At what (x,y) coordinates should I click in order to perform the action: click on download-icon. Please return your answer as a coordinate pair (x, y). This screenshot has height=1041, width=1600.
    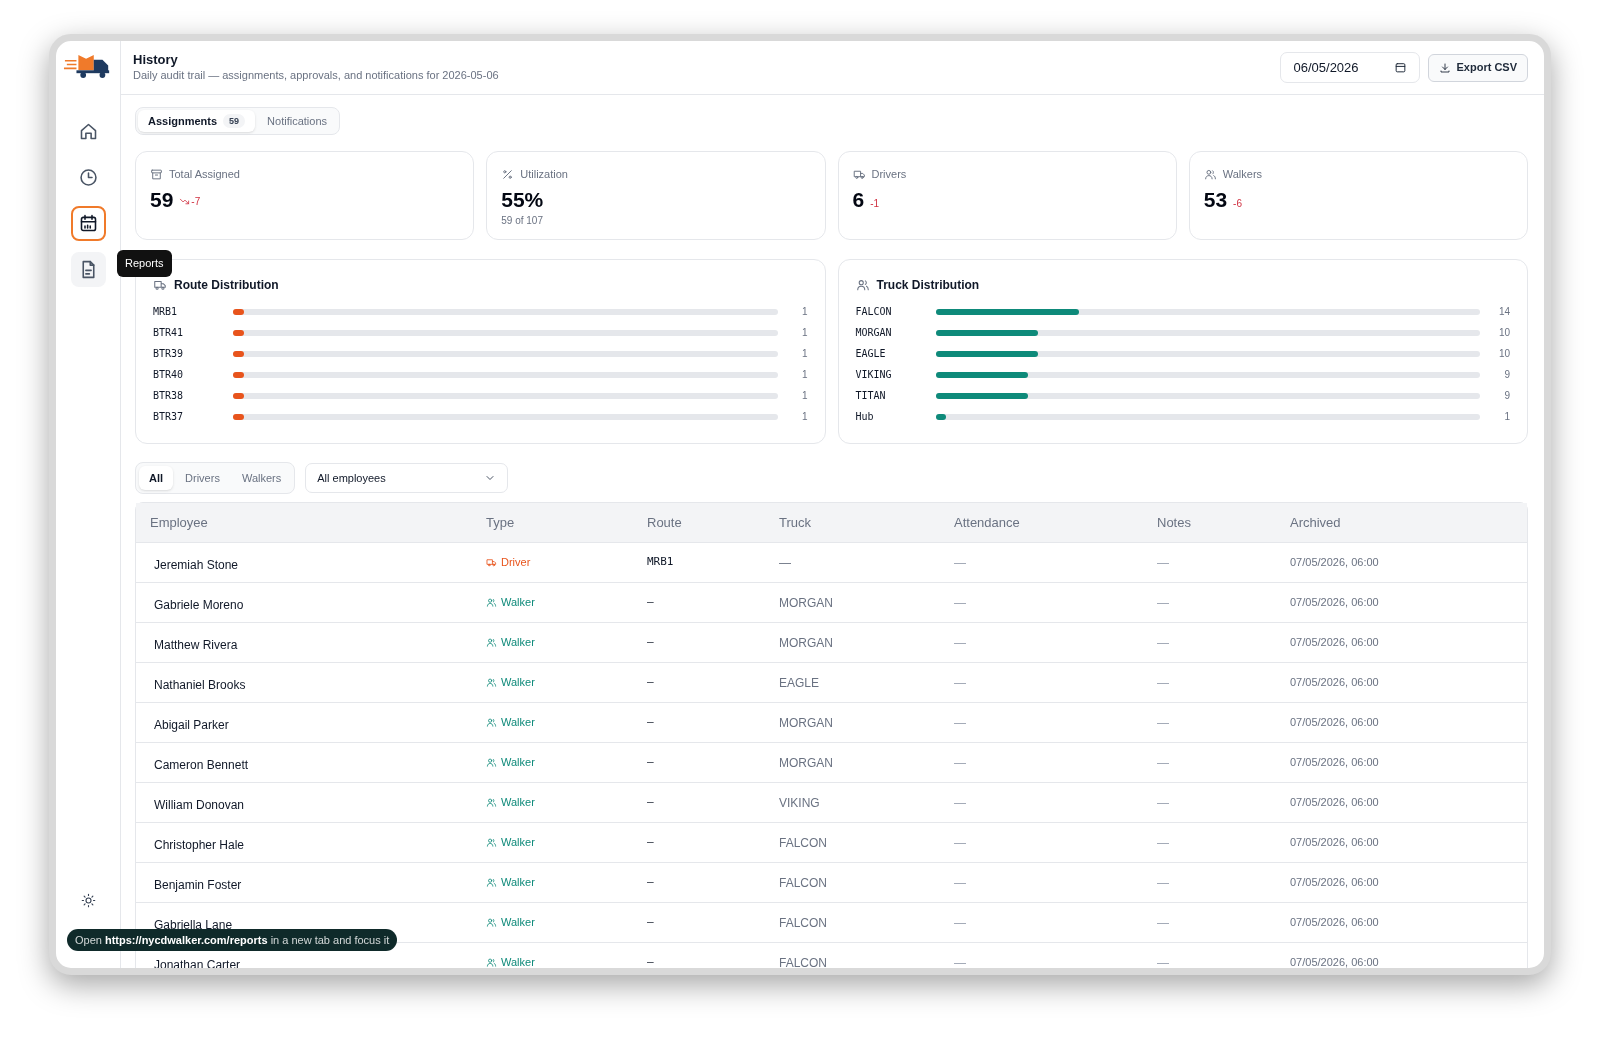
    Looking at the image, I should click on (1445, 67).